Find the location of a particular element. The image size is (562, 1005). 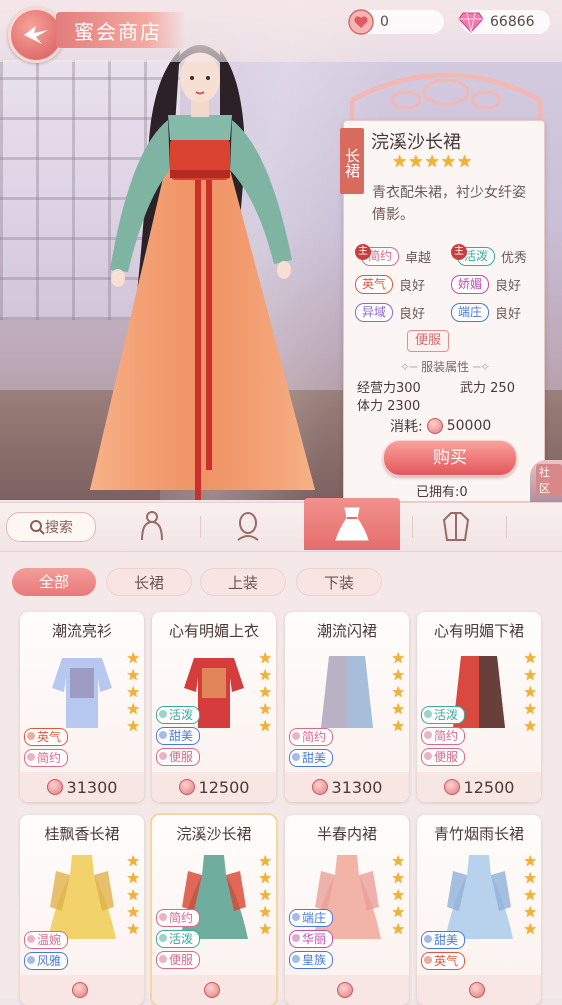

item-card-price-value: 31300 is located at coordinates (357, 787).